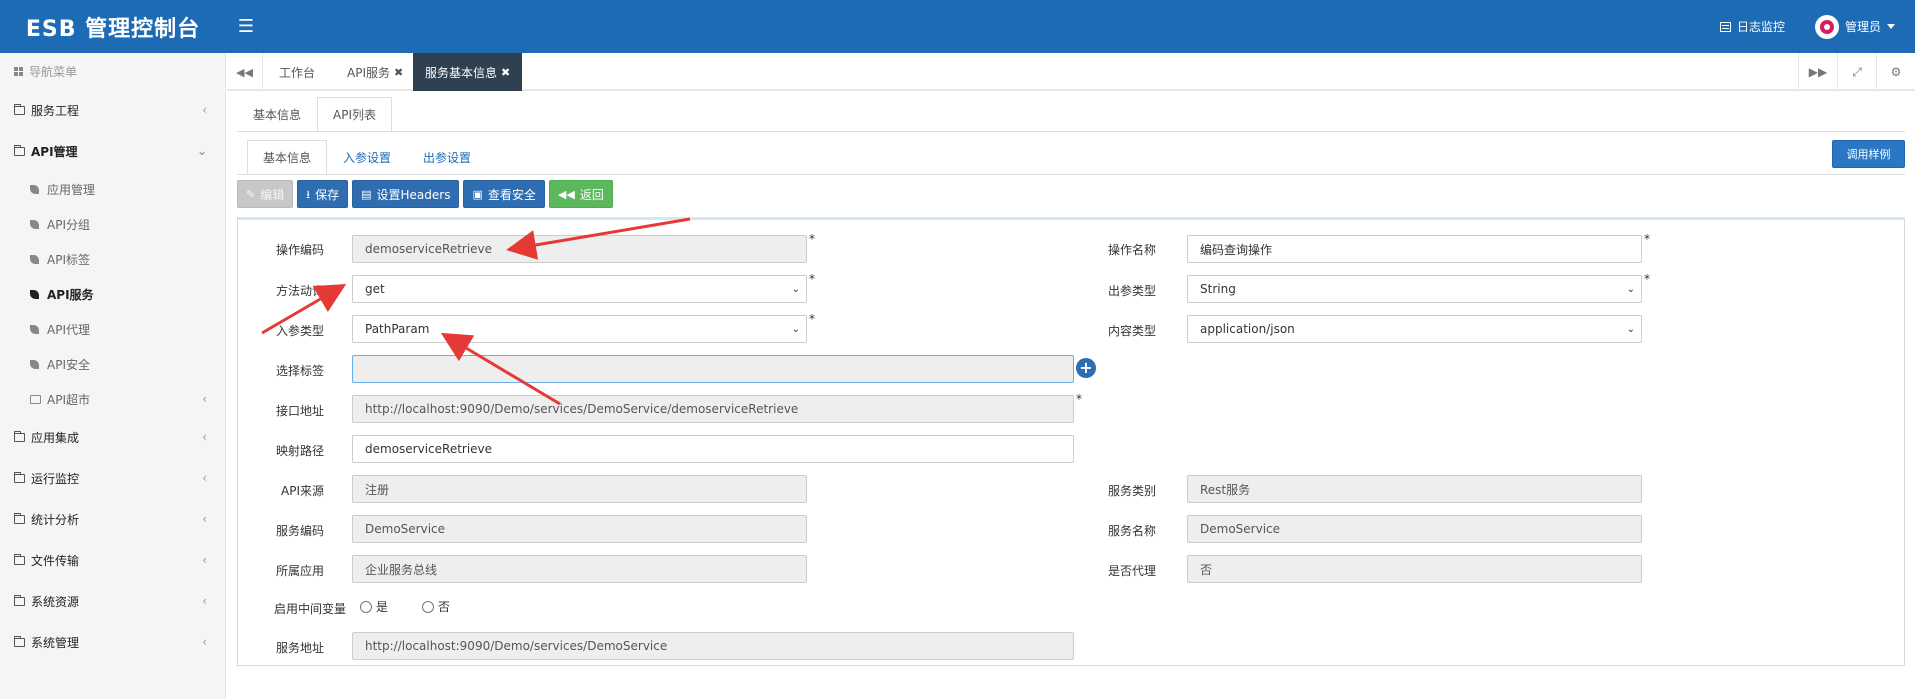 The width and height of the screenshot is (1915, 699). What do you see at coordinates (245, 72) in the screenshot?
I see `tabs-scroll-left-icon: ◀◀` at bounding box center [245, 72].